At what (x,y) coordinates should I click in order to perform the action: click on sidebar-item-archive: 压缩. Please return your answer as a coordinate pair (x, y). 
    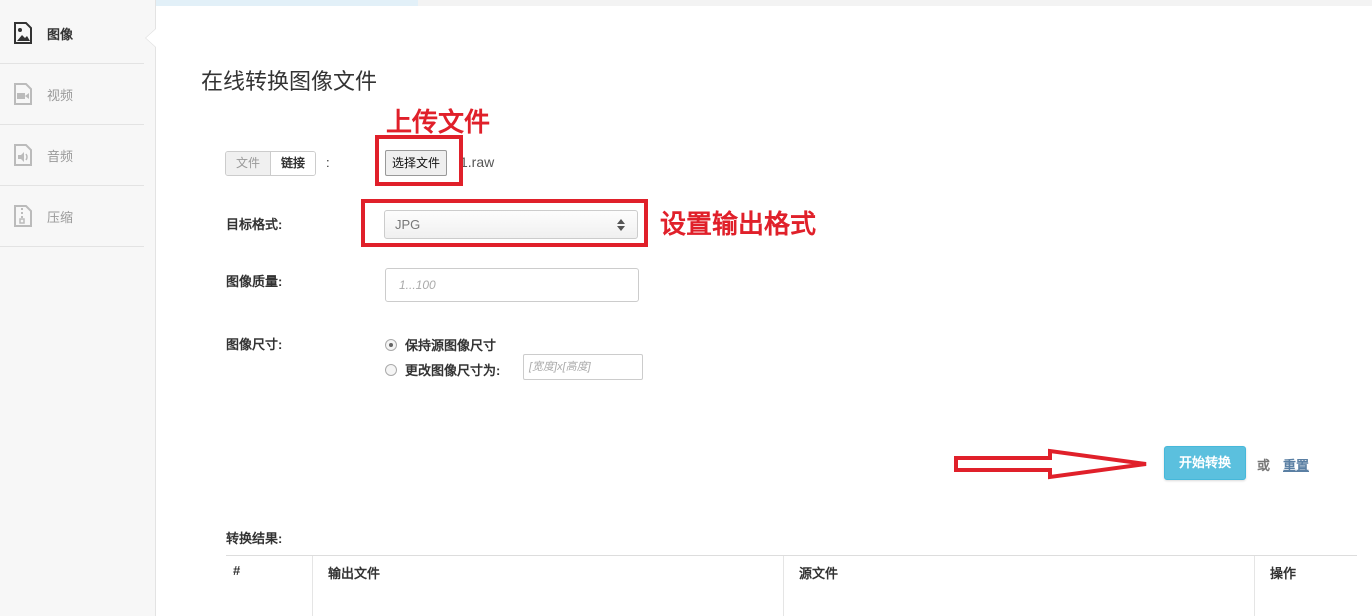
    Looking at the image, I should click on (72, 216).